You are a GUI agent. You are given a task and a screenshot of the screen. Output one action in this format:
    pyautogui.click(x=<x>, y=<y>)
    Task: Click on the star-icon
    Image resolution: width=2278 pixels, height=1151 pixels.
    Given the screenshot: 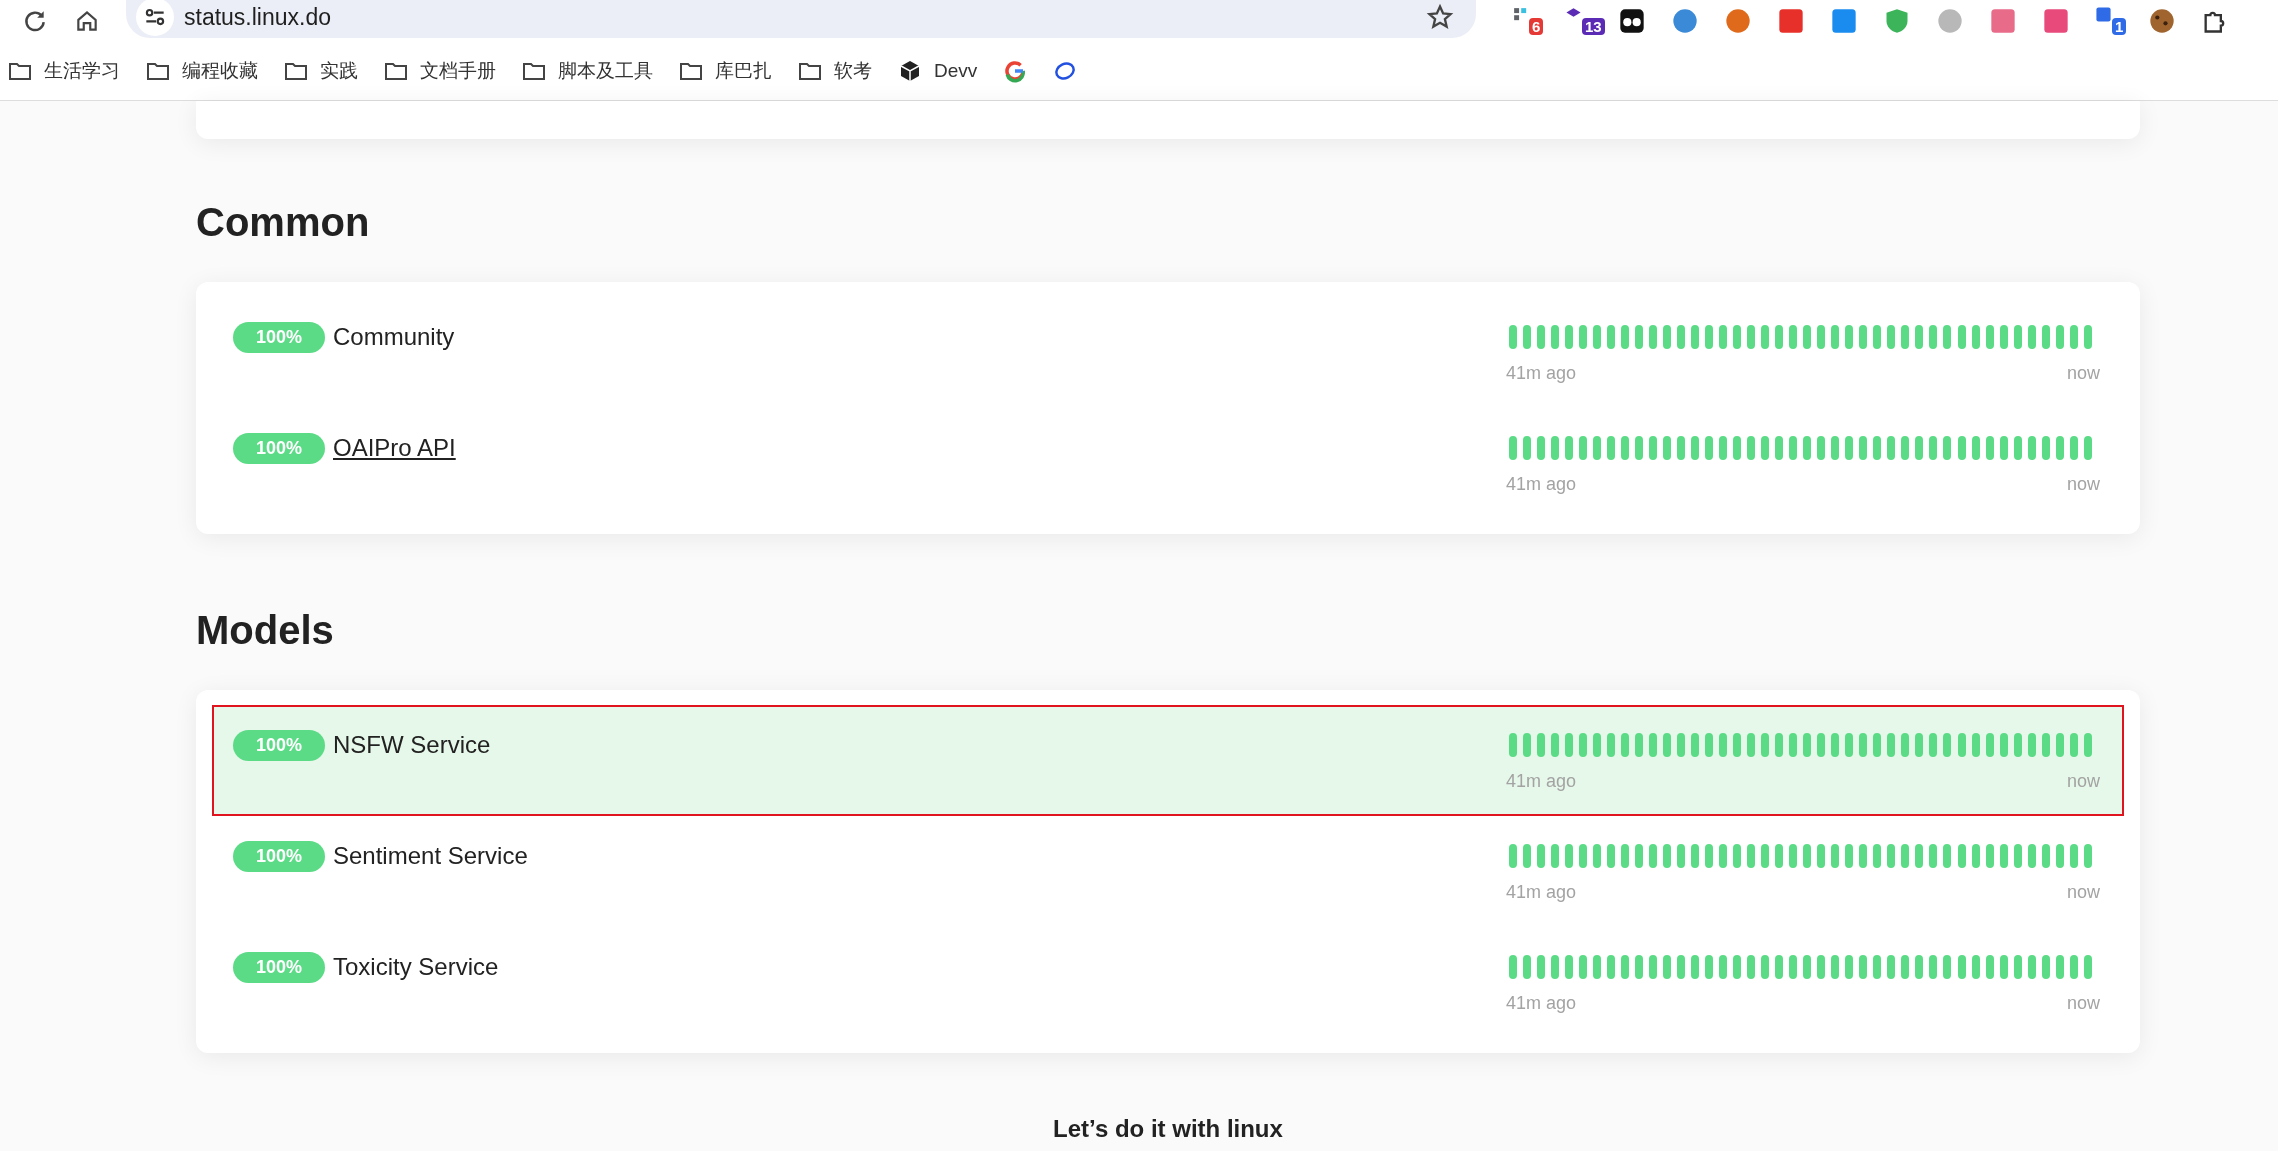 What is the action you would take?
    pyautogui.click(x=1440, y=17)
    